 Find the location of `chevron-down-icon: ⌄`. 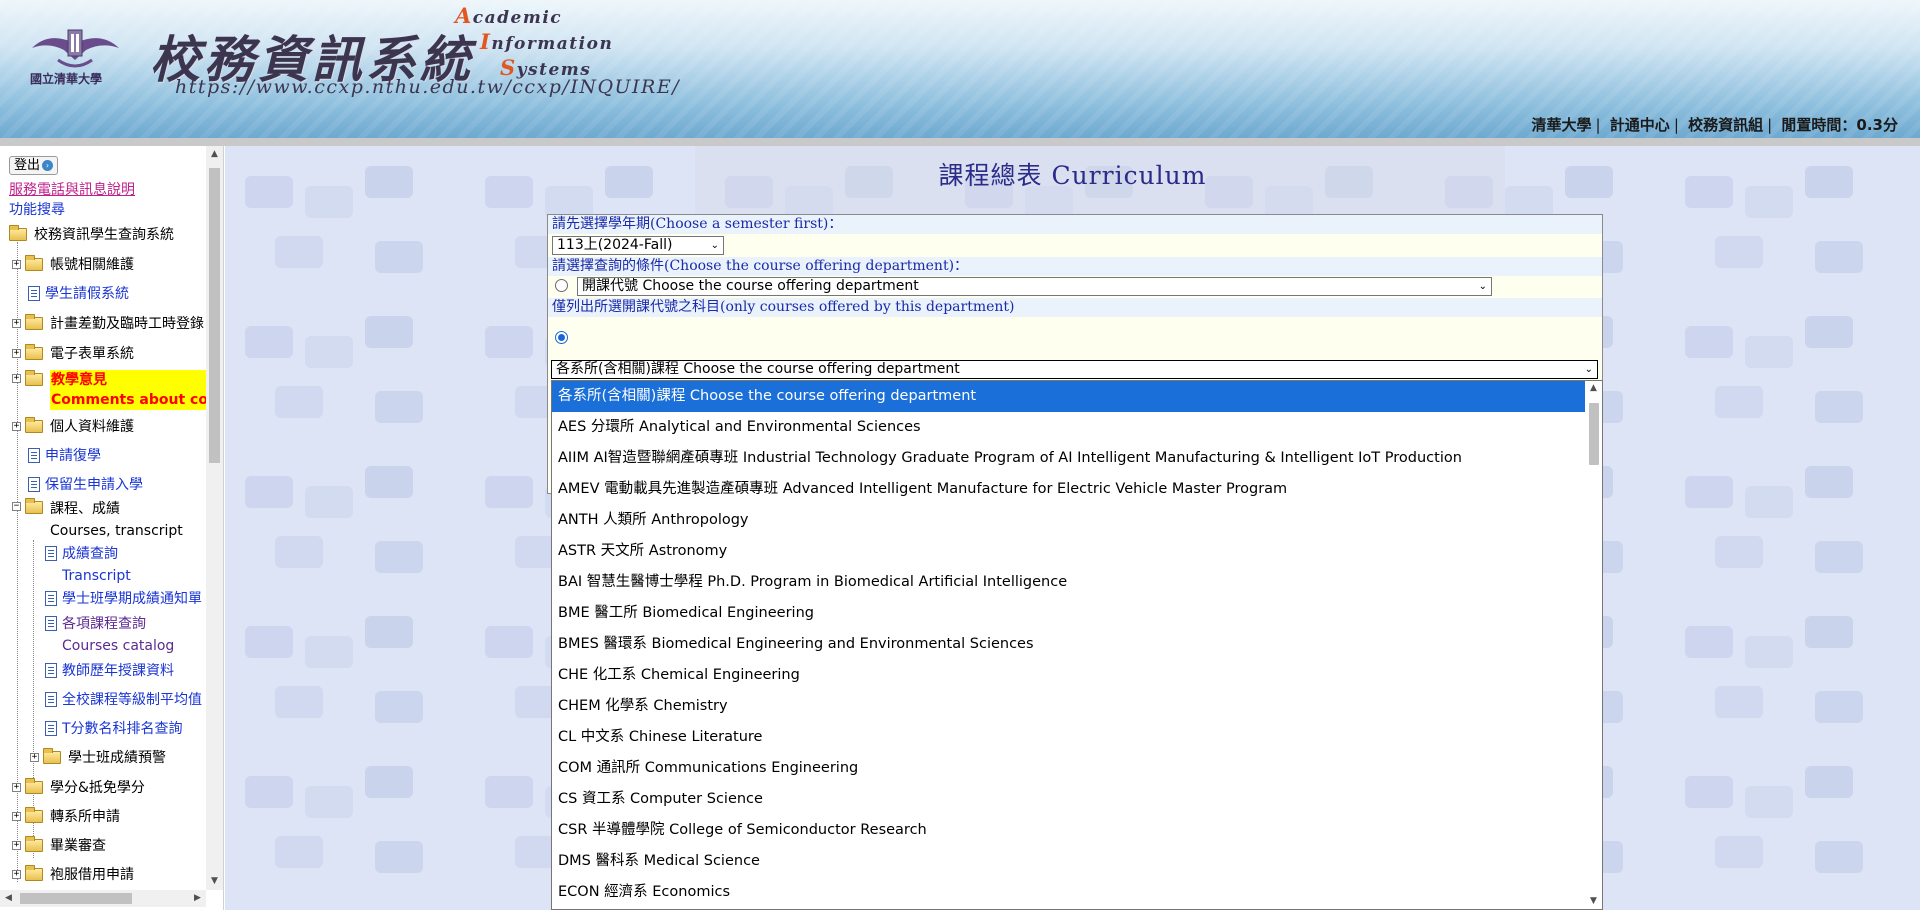

chevron-down-icon: ⌄ is located at coordinates (714, 245).